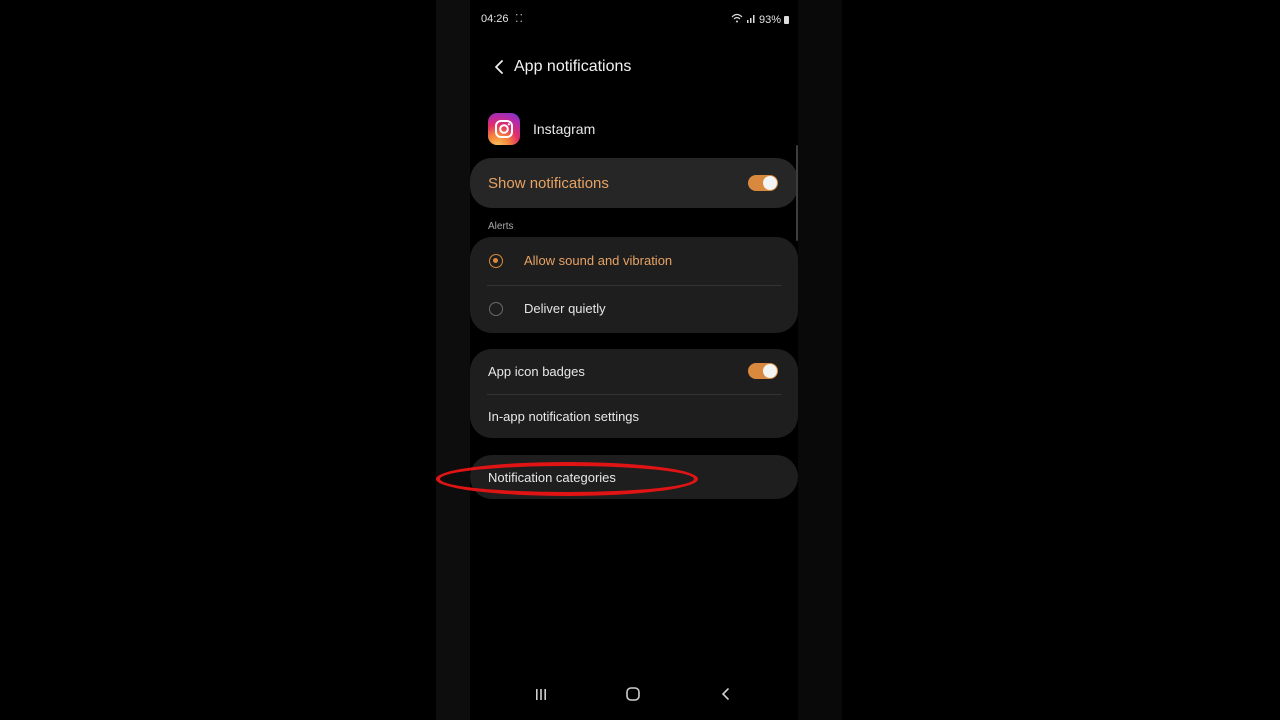  I want to click on notification-dots-icon: ⁚⁚, so click(519, 19).